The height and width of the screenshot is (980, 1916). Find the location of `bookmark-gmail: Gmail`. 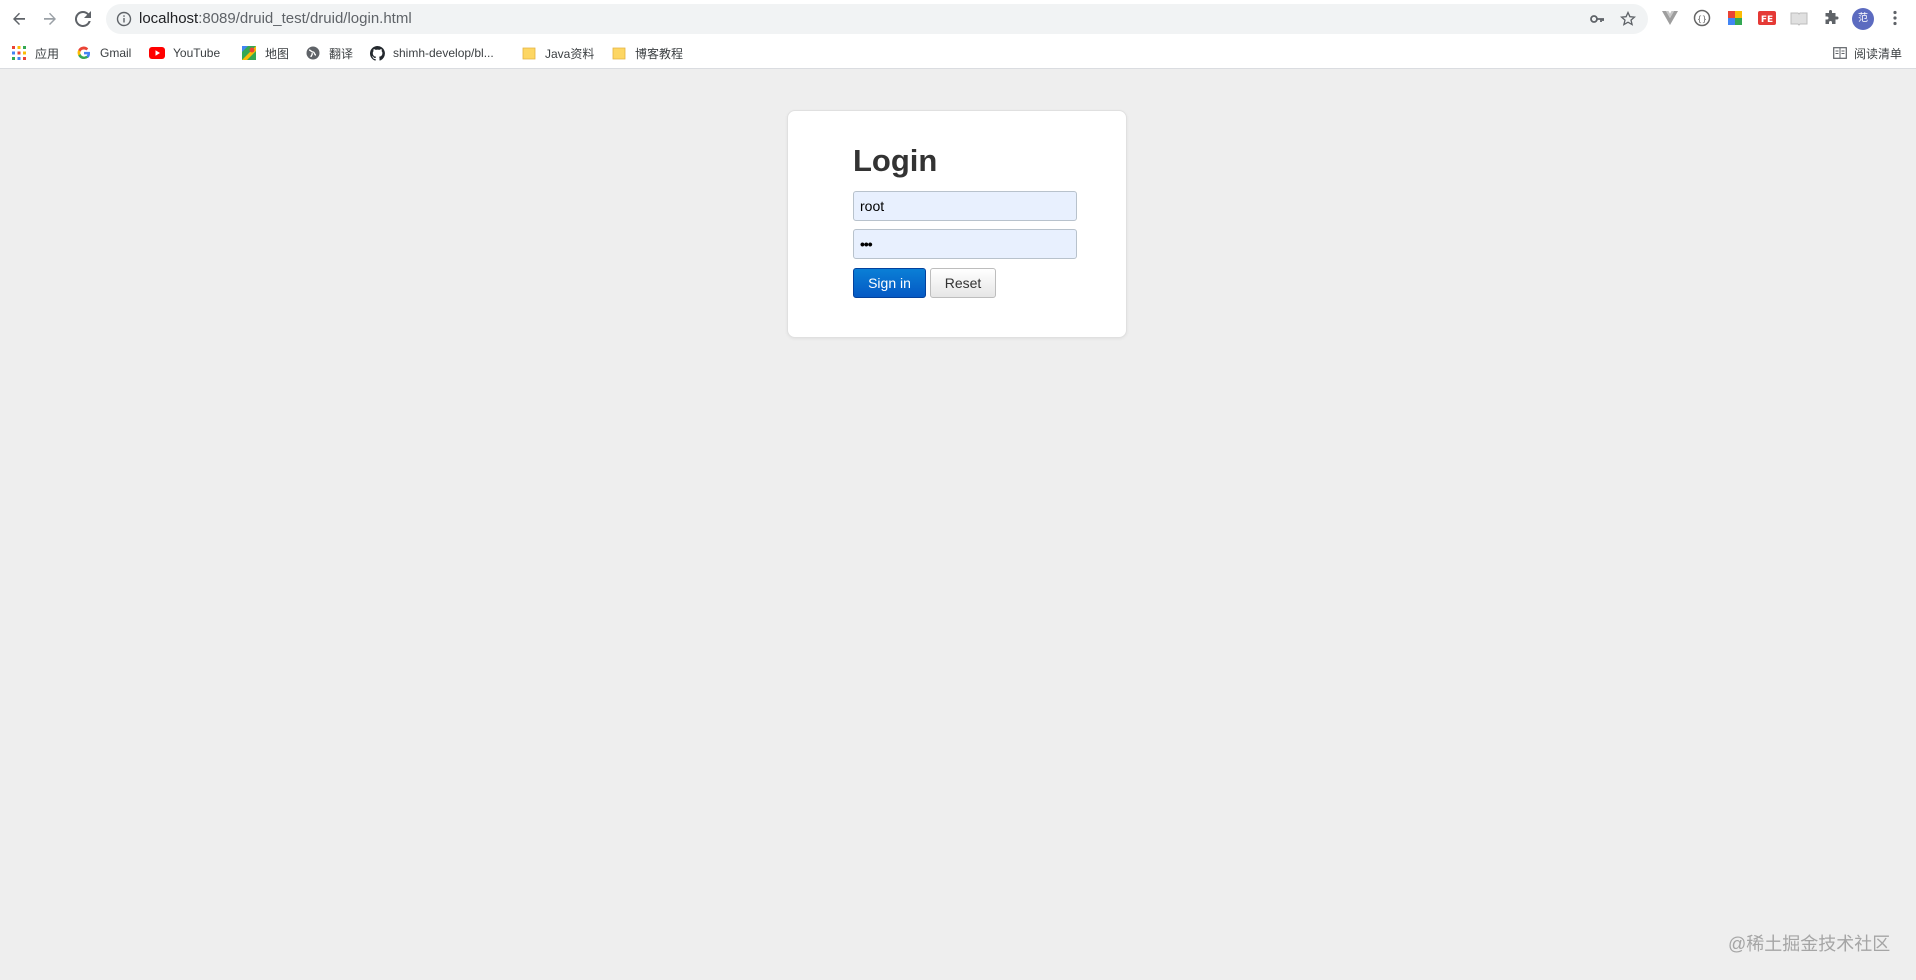

bookmark-gmail: Gmail is located at coordinates (103, 53).